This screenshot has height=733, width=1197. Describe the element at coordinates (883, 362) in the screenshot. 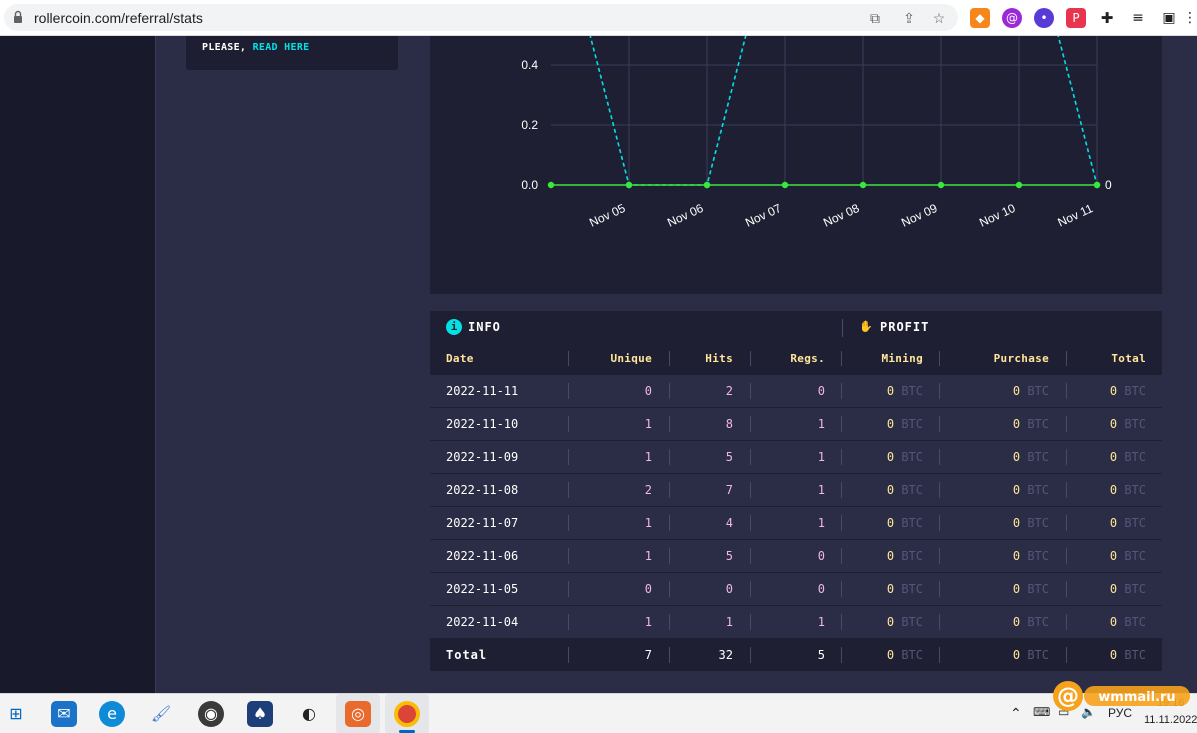

I see `column-mining: Mining` at that location.